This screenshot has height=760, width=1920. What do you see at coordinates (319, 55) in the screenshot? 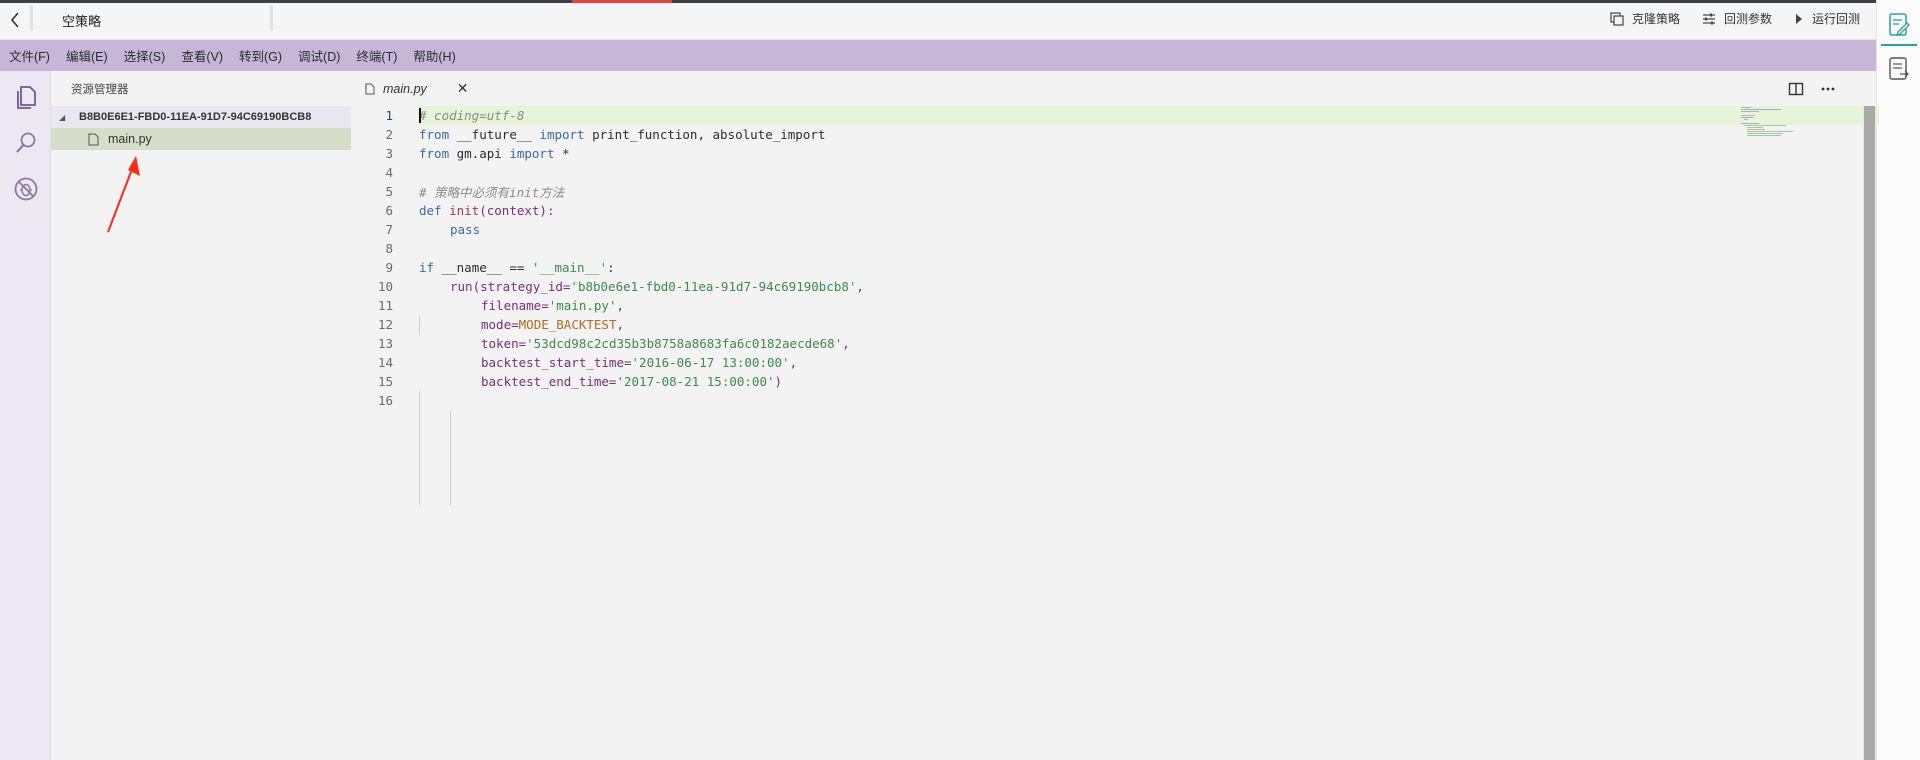
I see `menu-debug: 调试(D)` at bounding box center [319, 55].